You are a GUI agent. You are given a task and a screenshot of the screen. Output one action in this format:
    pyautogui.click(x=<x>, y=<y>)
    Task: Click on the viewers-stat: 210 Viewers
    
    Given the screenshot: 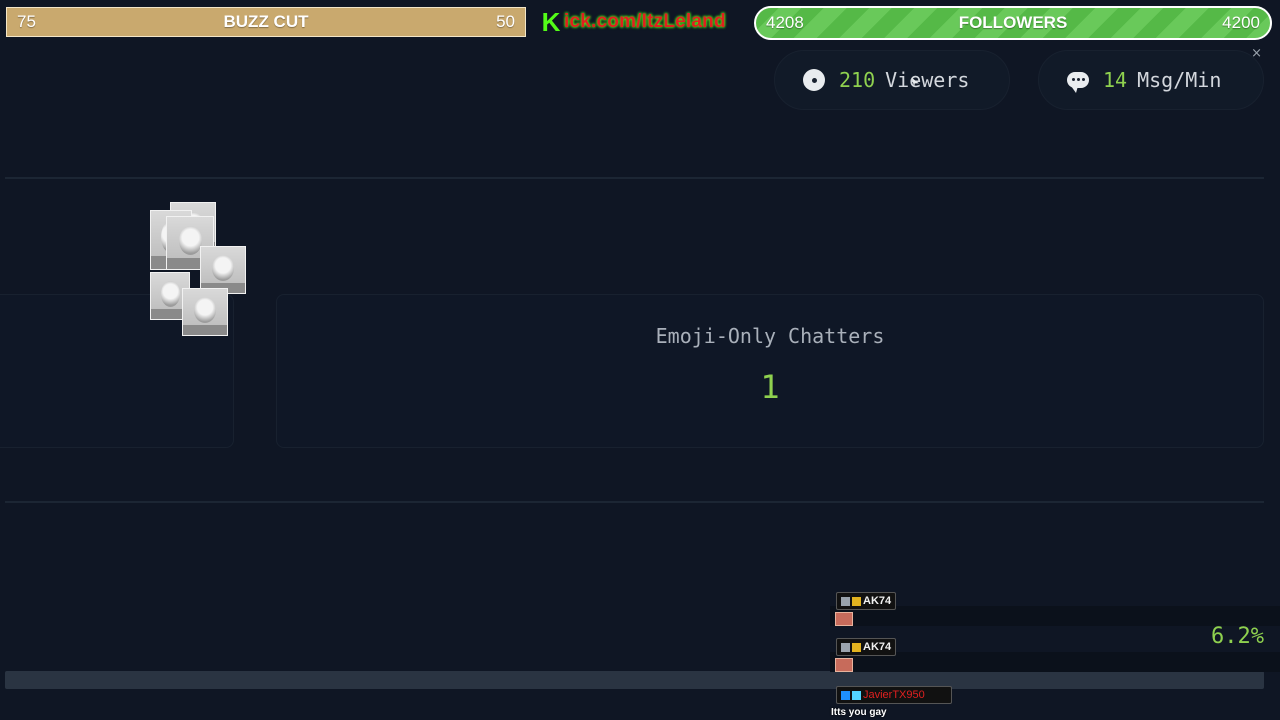 What is the action you would take?
    pyautogui.click(x=892, y=80)
    